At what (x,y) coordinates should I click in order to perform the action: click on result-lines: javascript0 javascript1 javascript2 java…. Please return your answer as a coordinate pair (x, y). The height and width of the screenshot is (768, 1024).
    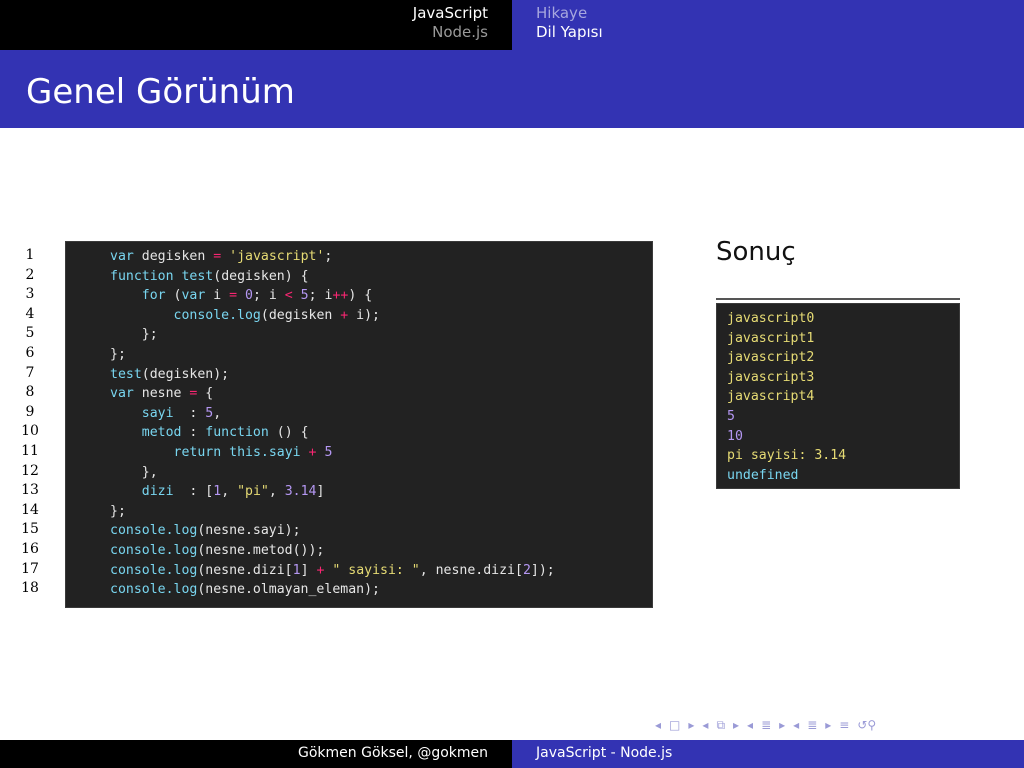
    Looking at the image, I should click on (786, 397).